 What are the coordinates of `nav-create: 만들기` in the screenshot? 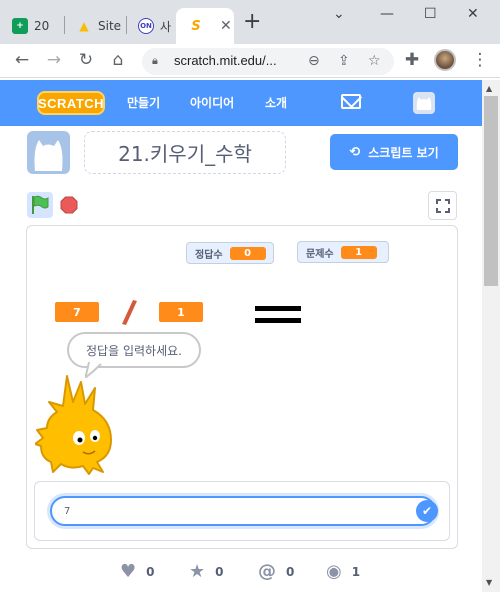 It's located at (143, 102).